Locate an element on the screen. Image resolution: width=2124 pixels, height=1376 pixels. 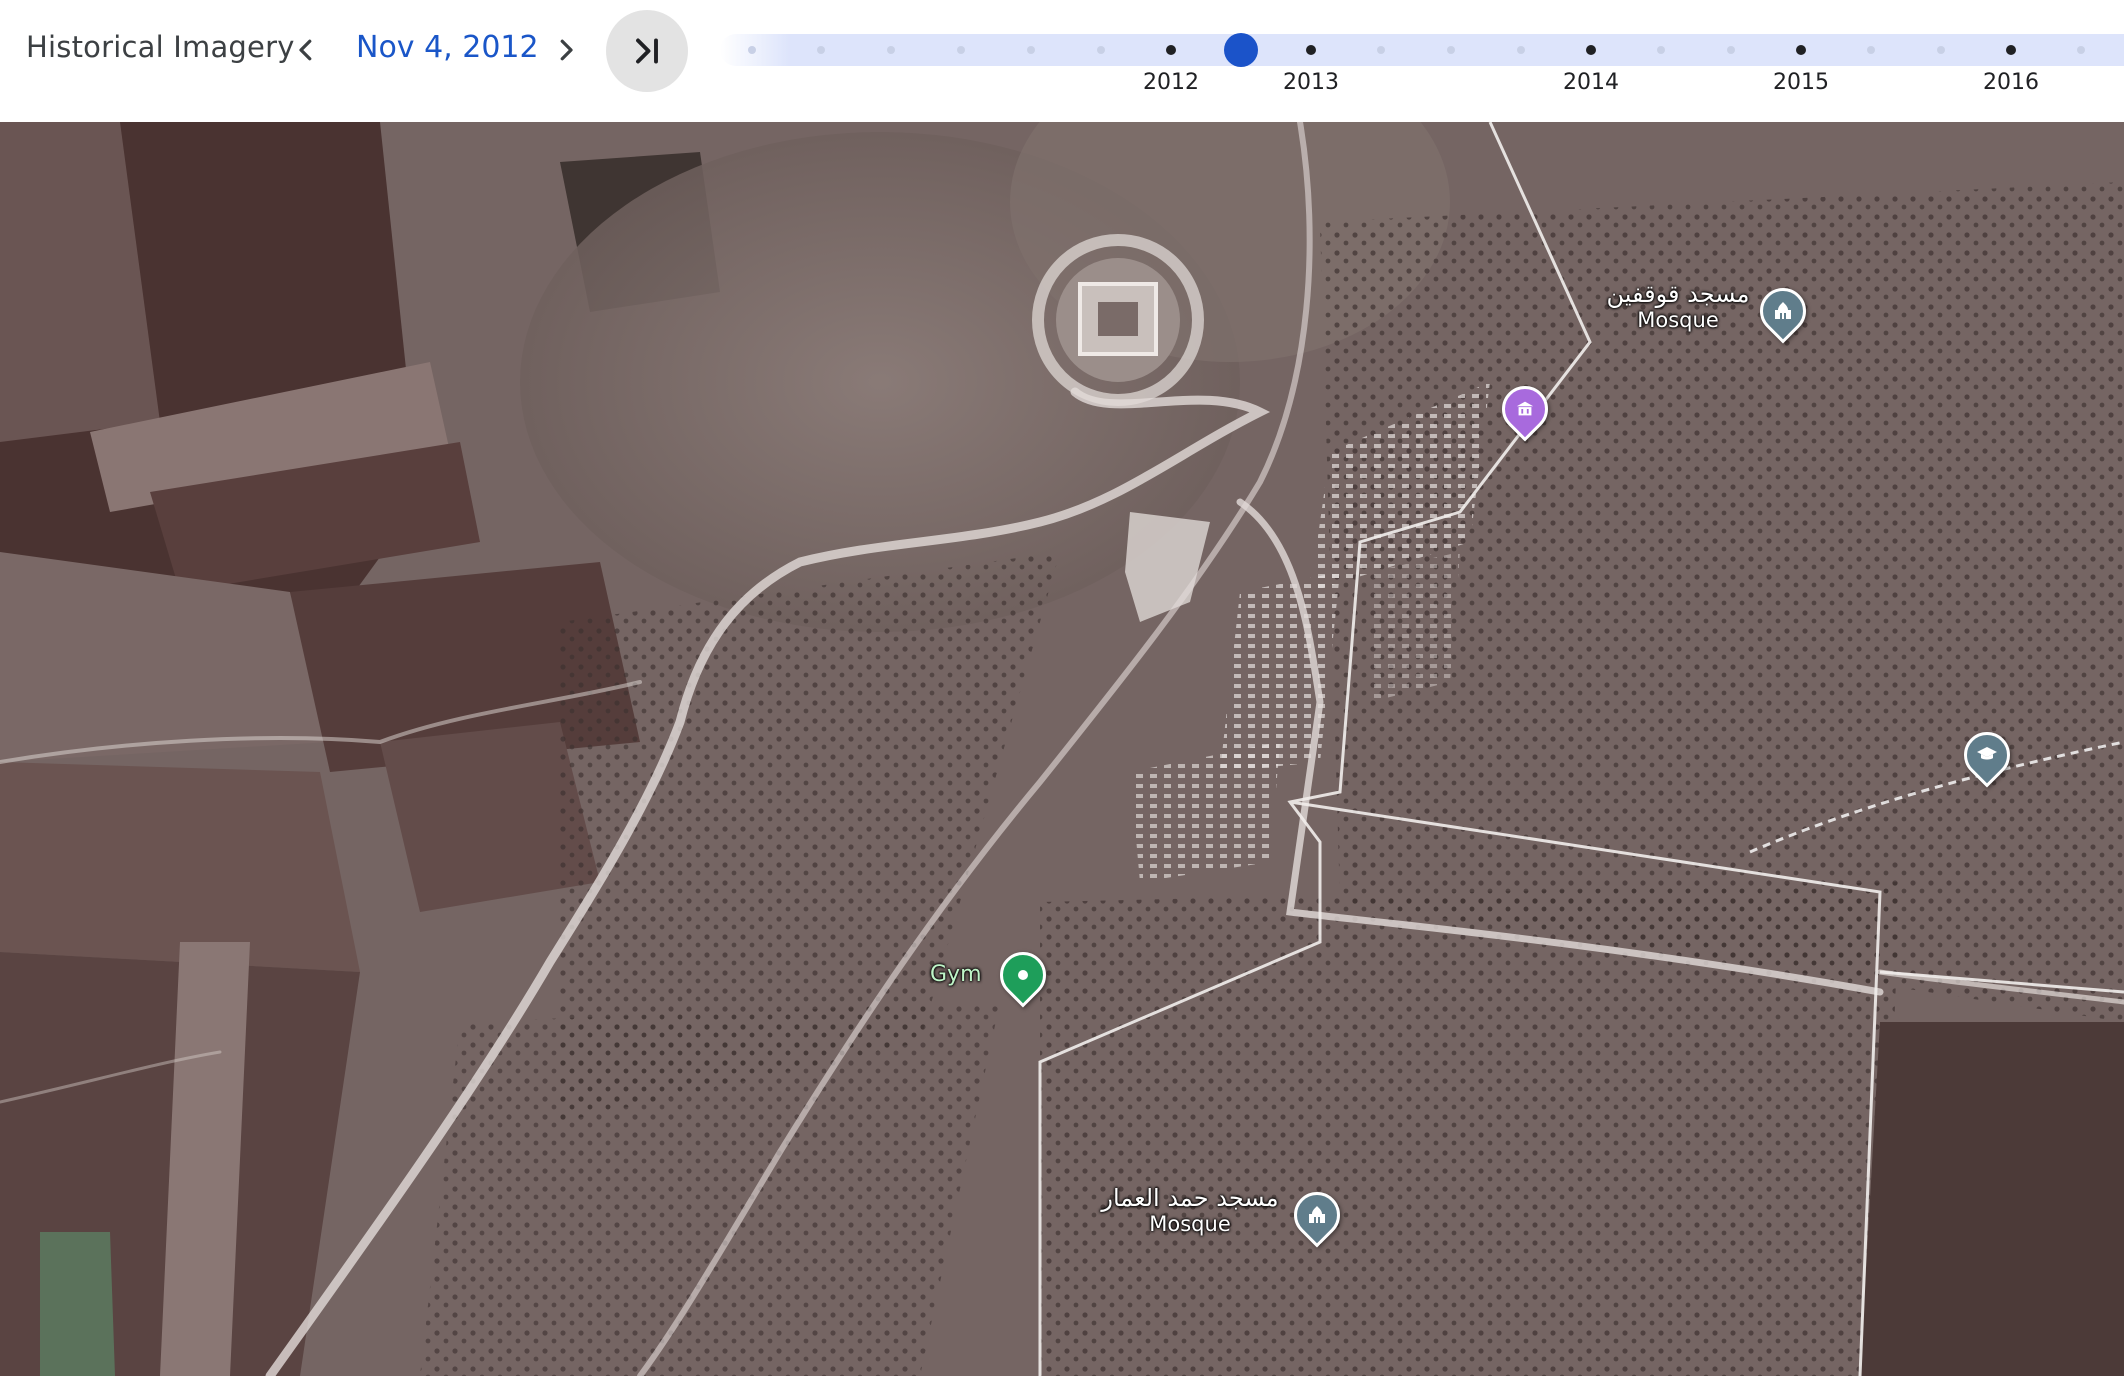
poi-name: مسجد حمد العمار is located at coordinates (1190, 1198).